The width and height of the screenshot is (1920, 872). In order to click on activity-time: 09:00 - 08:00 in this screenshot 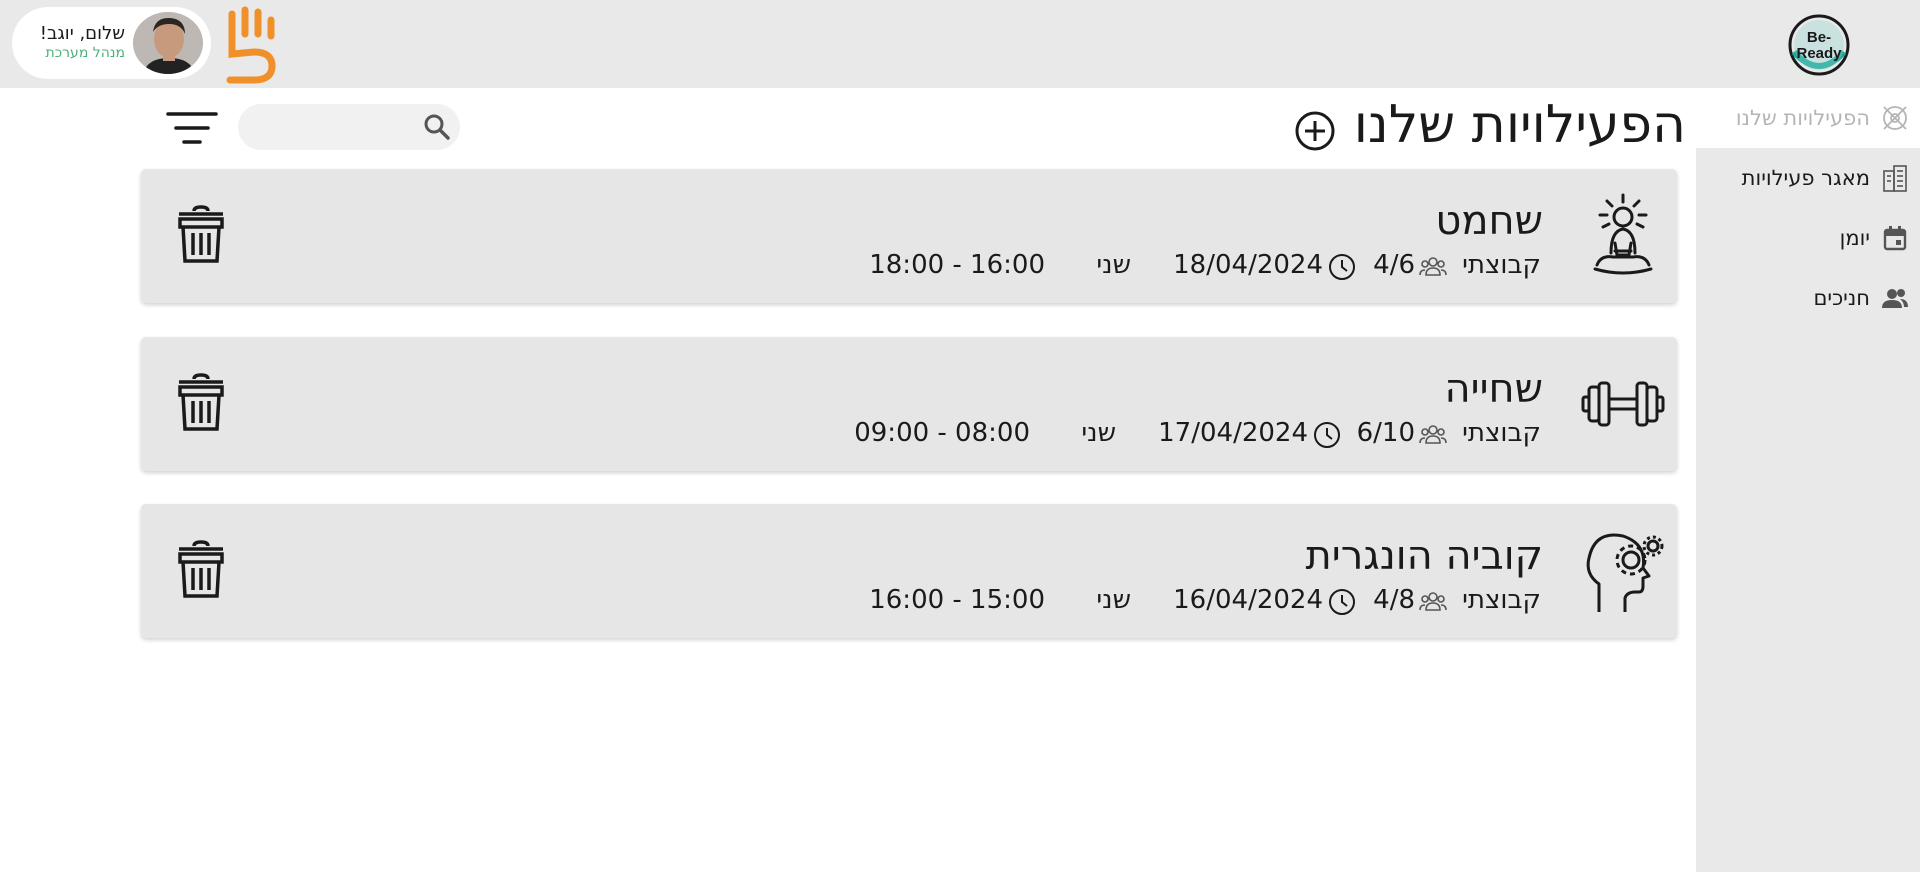, I will do `click(942, 433)`.